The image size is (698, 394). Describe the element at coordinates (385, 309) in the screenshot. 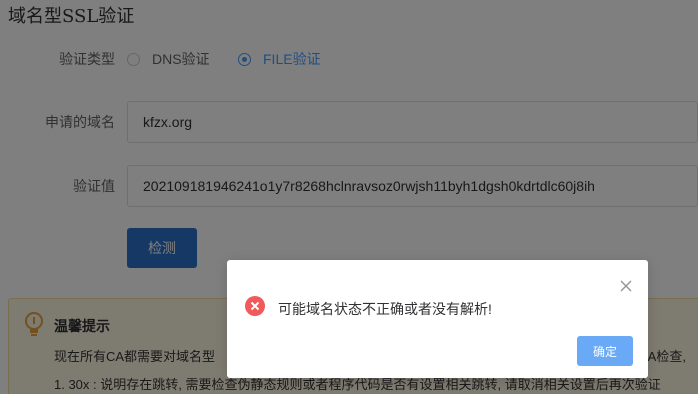

I see `dialog-message: 可能域名状态不正确或者没有解析!` at that location.